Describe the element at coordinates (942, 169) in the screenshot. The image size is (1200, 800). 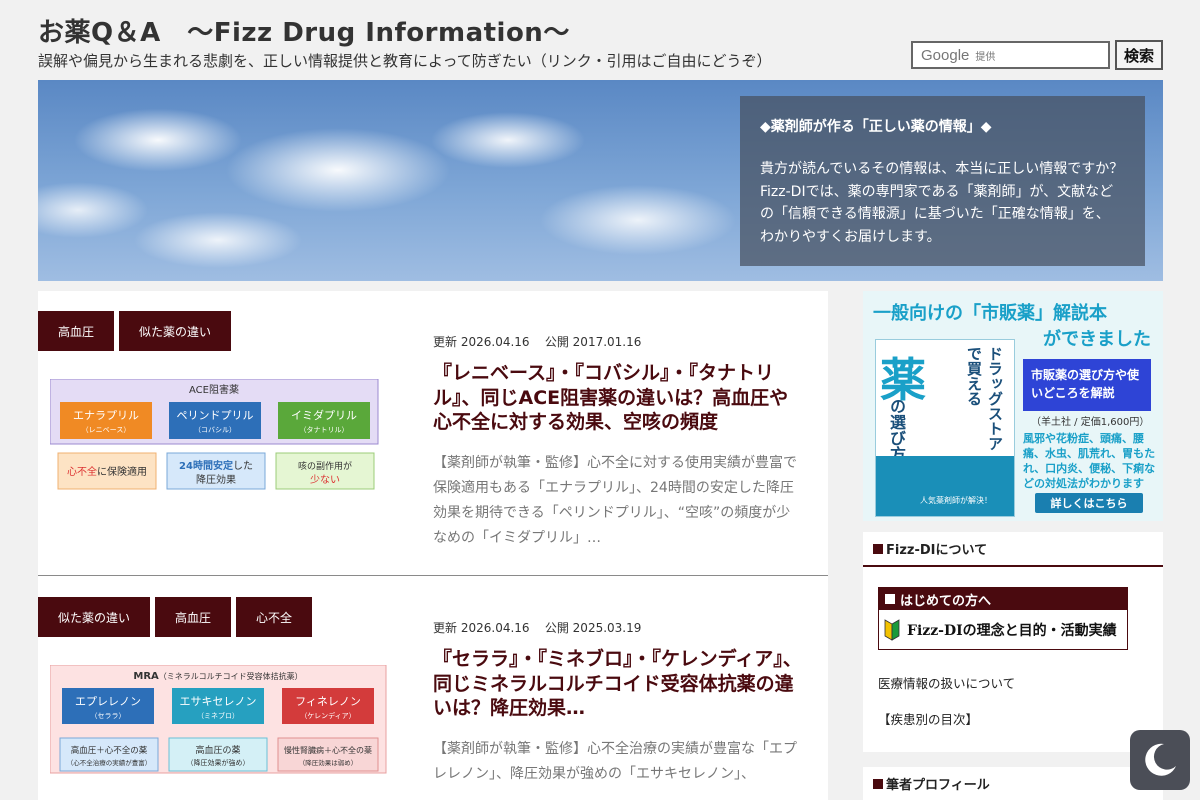
I see `hero-line: 貴方が読んでいるその情報は、本当に正しい情報ですか？` at that location.